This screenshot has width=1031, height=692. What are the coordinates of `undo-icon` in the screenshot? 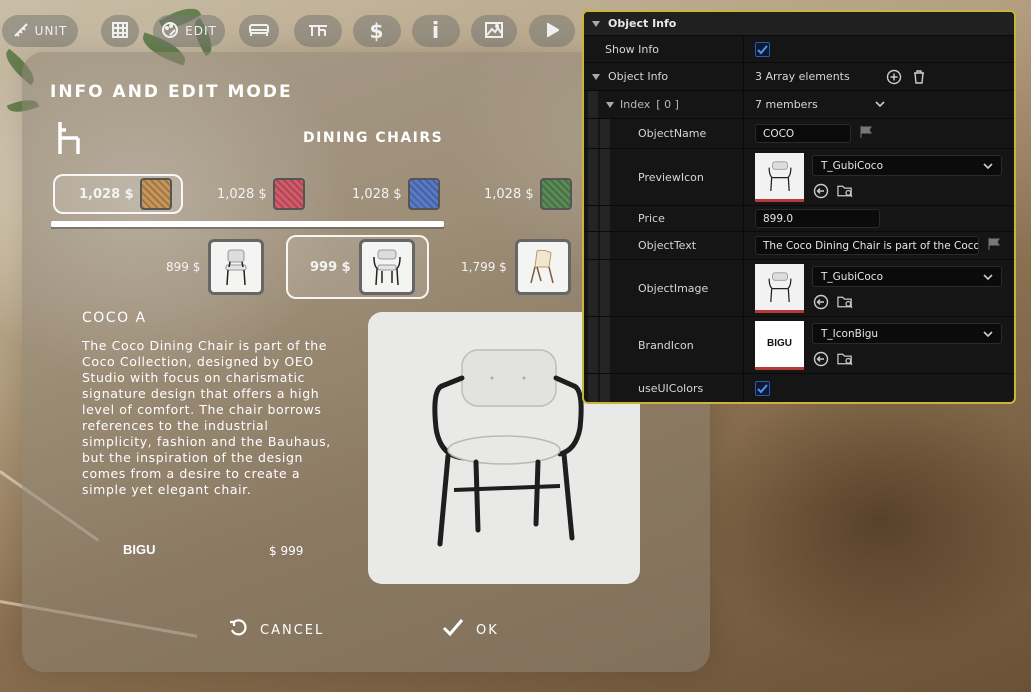 It's located at (238, 630).